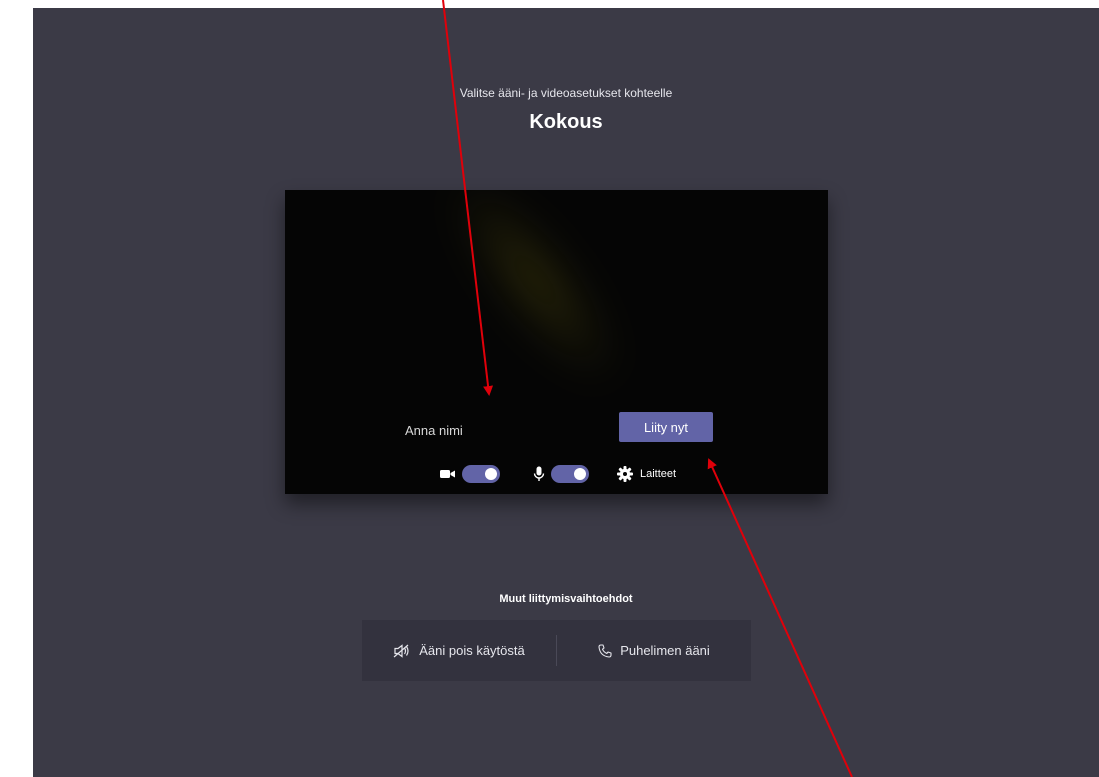 Image resolution: width=1099 pixels, height=777 pixels. What do you see at coordinates (580, 474) in the screenshot?
I see `microphone-toggle-knob` at bounding box center [580, 474].